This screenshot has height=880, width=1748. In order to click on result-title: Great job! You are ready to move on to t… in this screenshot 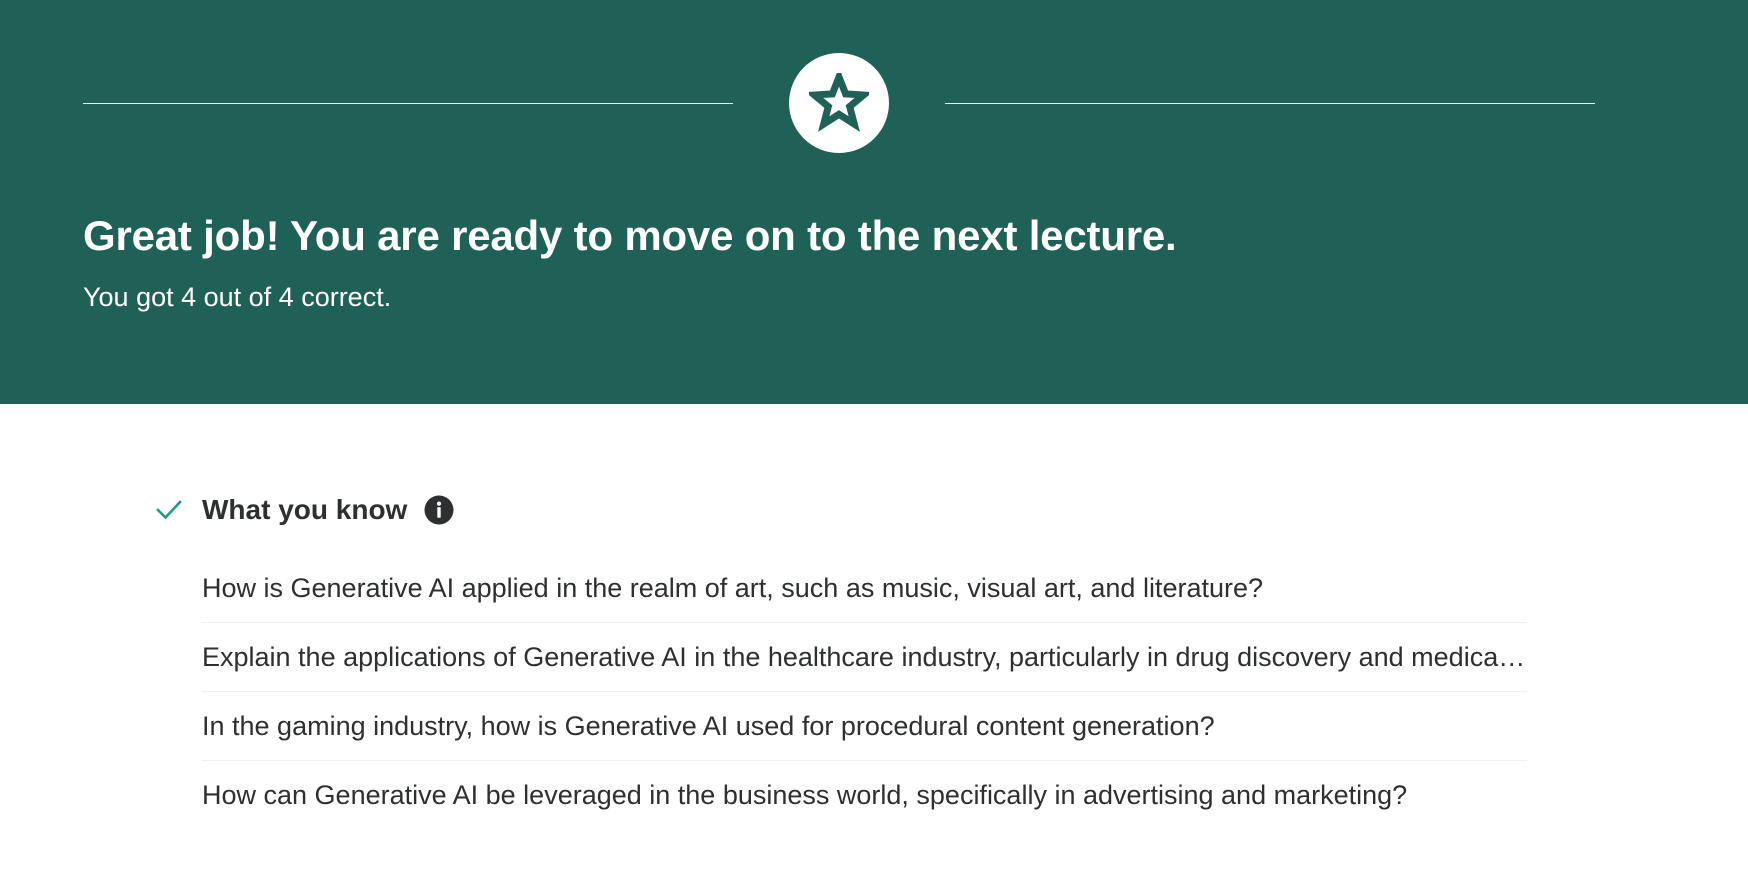, I will do `click(630, 235)`.